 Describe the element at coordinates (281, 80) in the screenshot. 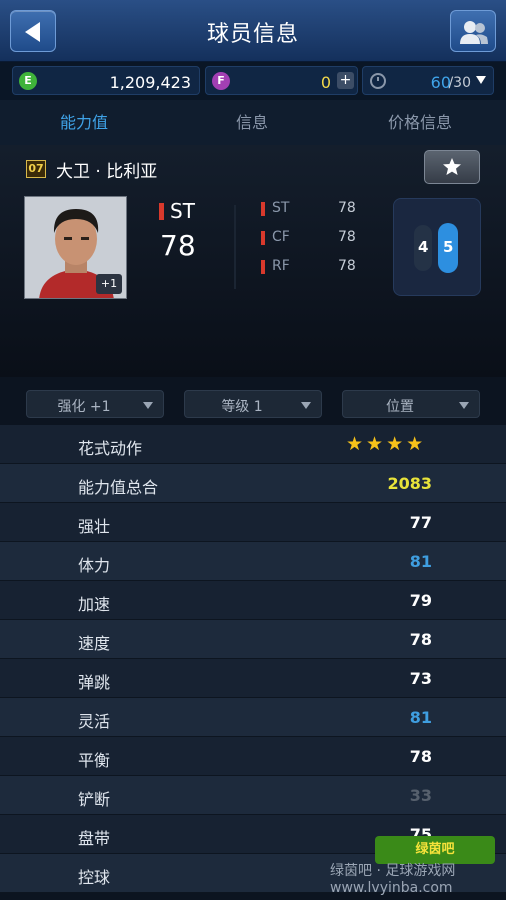

I see `fp-box: F 0 +` at that location.